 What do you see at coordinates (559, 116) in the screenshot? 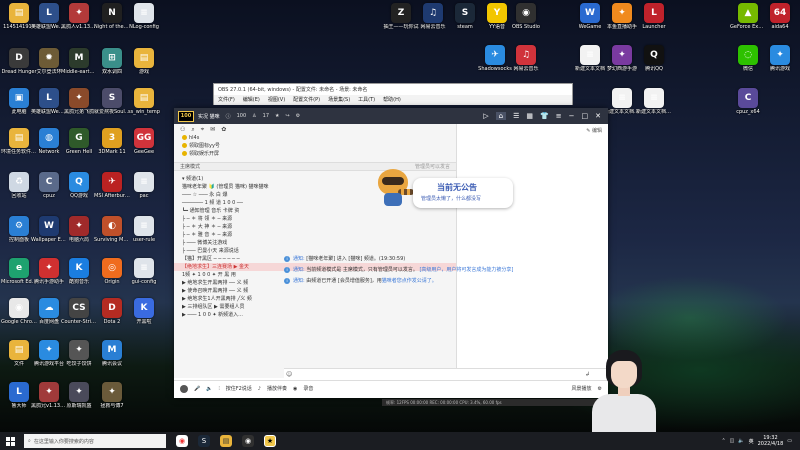
I see `menu-icon: ≡` at bounding box center [559, 116].